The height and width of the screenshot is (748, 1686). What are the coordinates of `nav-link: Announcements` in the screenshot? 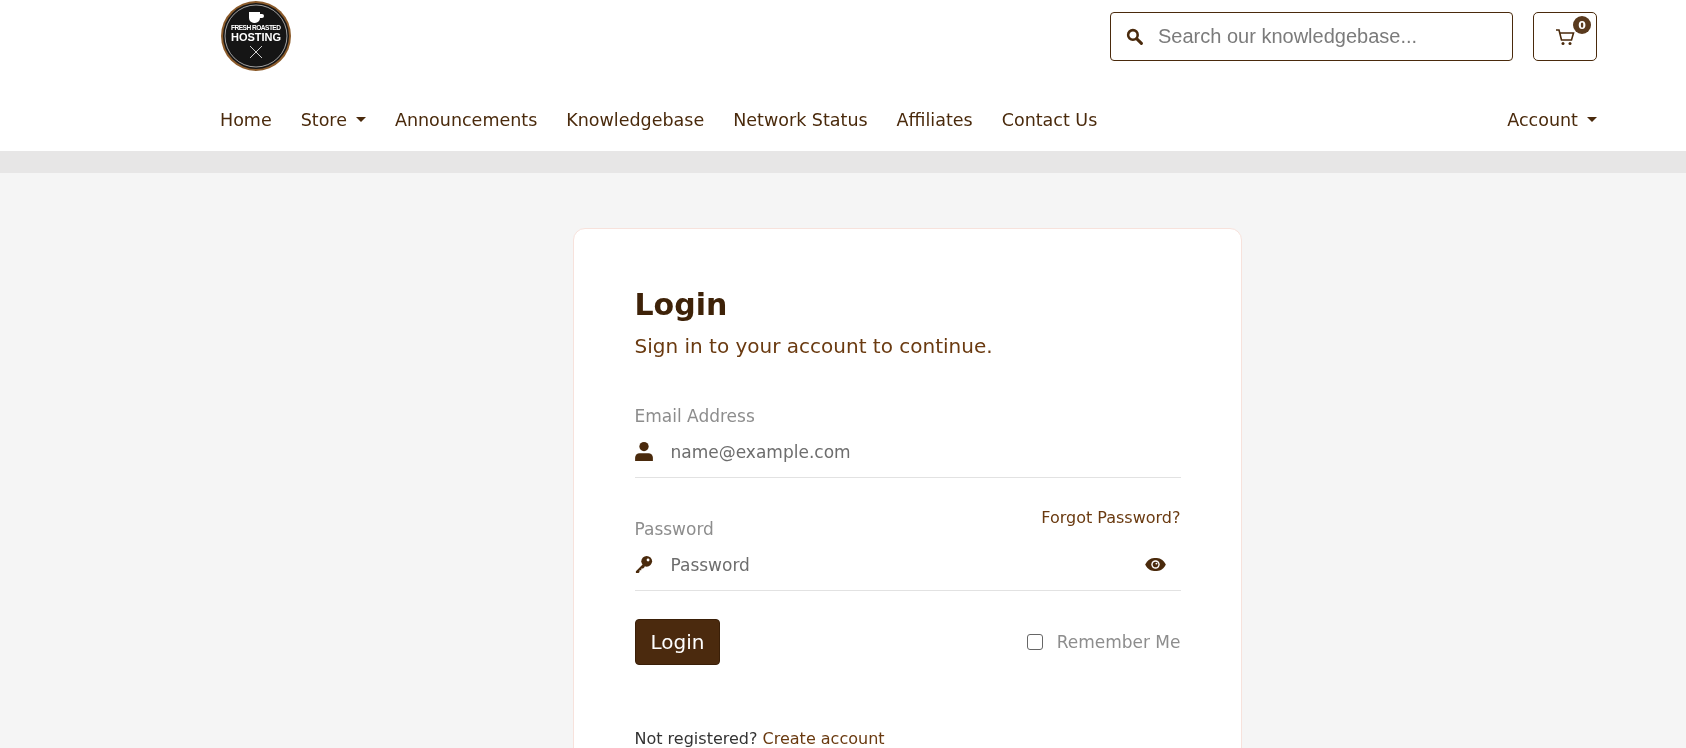 It's located at (466, 119).